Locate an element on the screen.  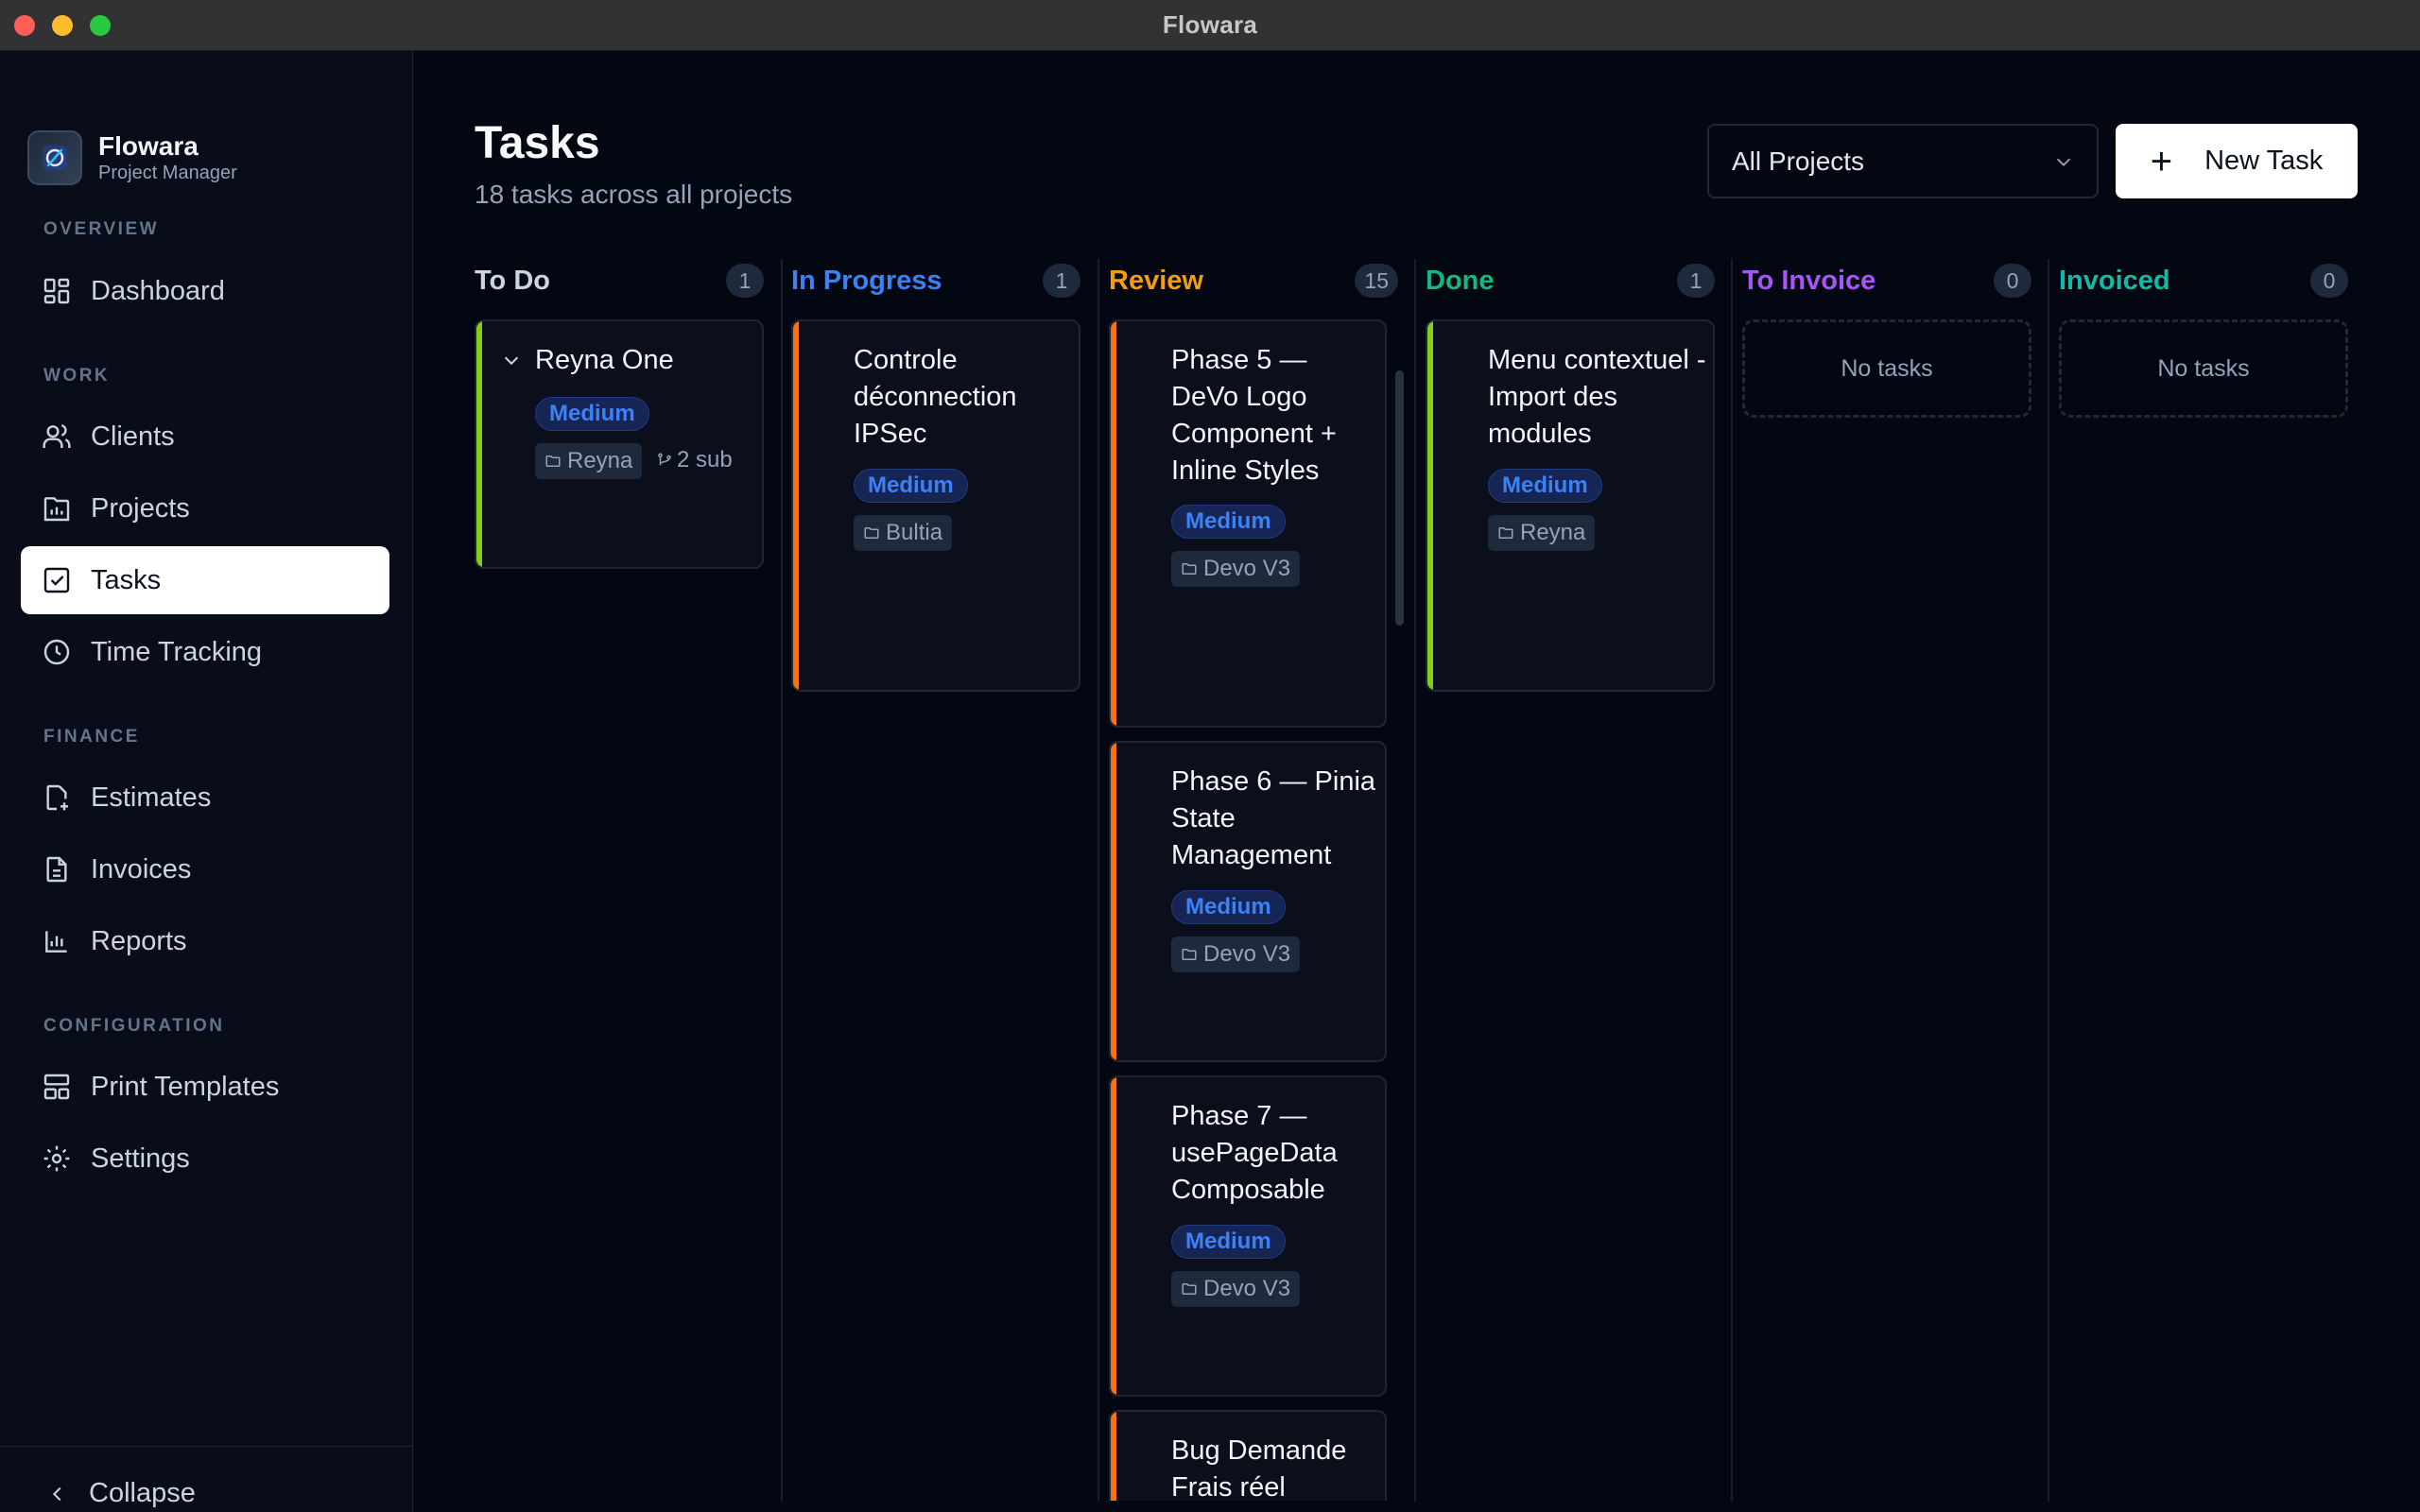
tasks-icon is located at coordinates (56, 580).